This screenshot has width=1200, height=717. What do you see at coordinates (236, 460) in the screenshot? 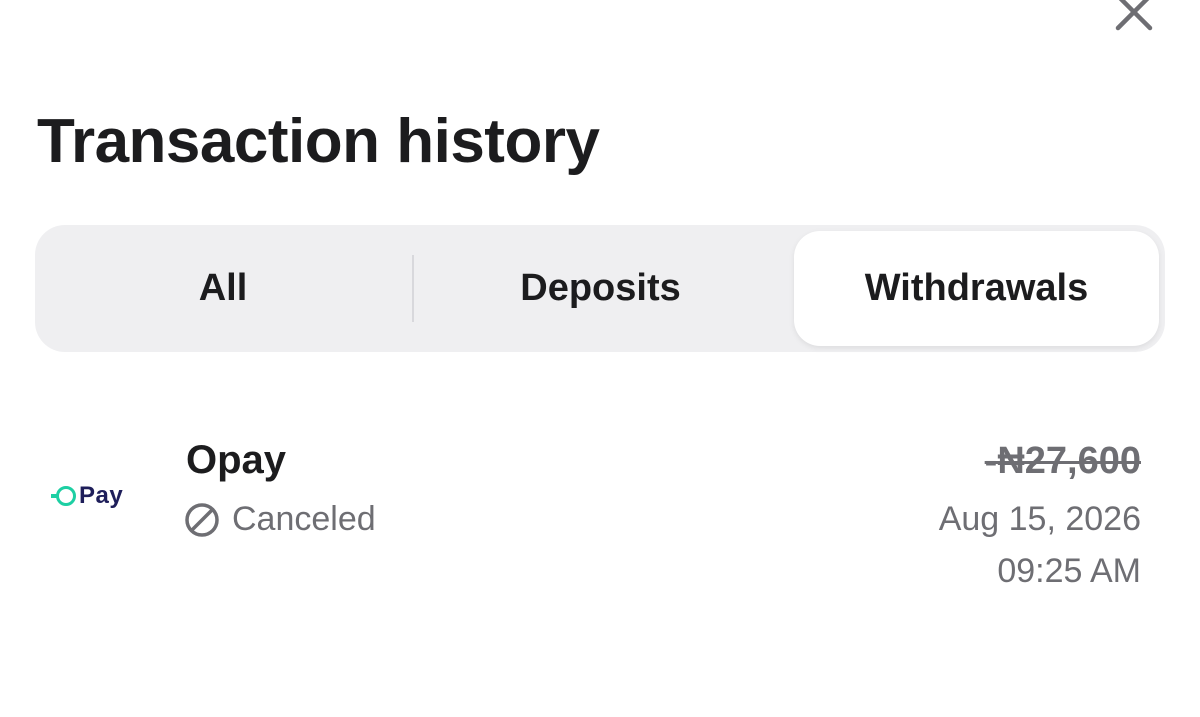
I see `transaction-name: Opay` at bounding box center [236, 460].